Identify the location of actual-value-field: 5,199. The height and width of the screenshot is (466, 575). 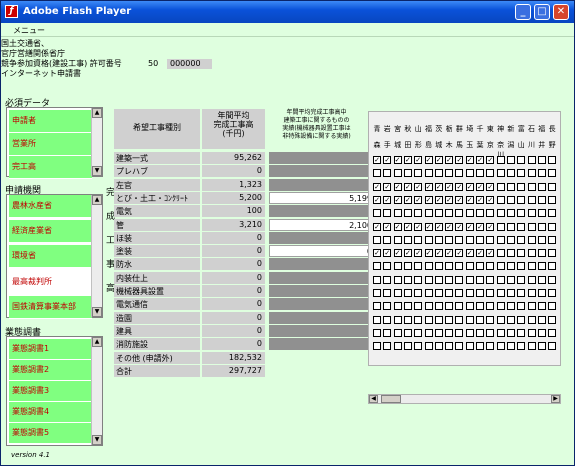
(322, 197).